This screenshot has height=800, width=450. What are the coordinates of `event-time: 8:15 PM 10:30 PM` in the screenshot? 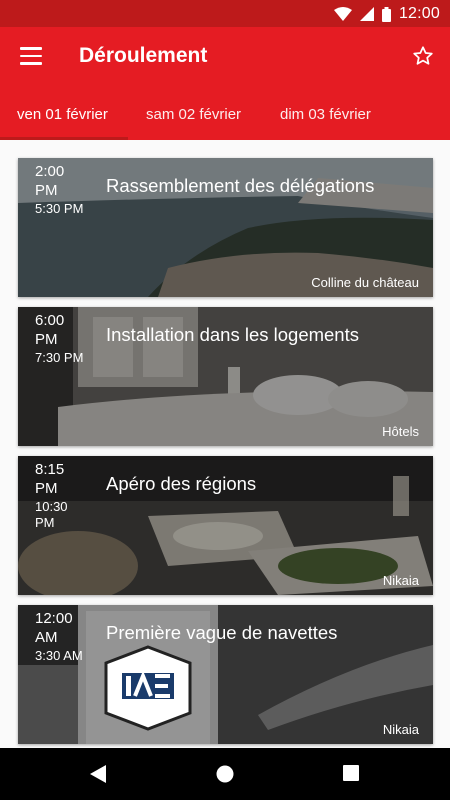 It's located at (60, 495).